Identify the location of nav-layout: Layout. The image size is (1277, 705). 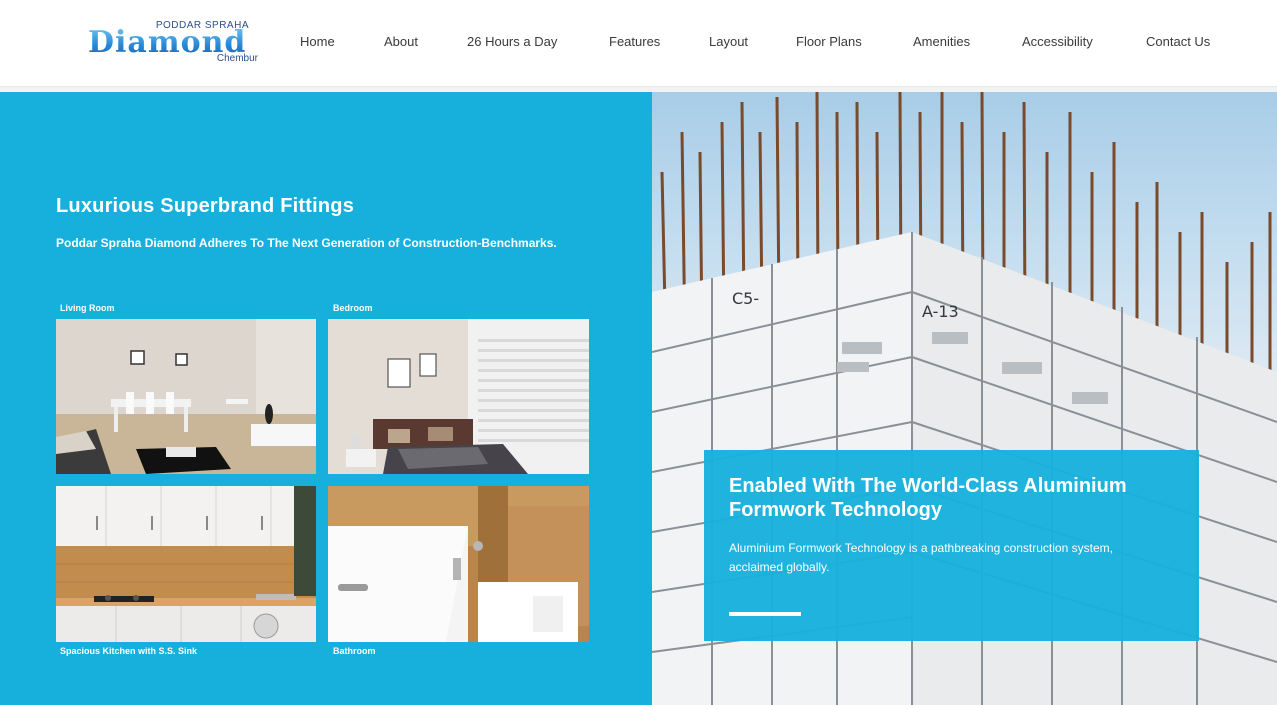
(728, 41).